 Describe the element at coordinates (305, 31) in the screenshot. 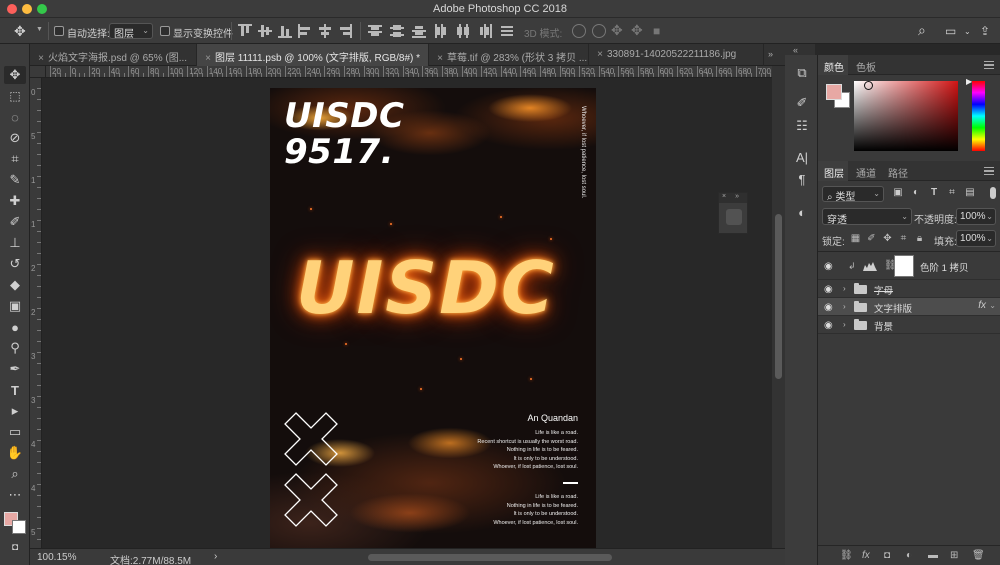

I see `align-left-icon` at that location.